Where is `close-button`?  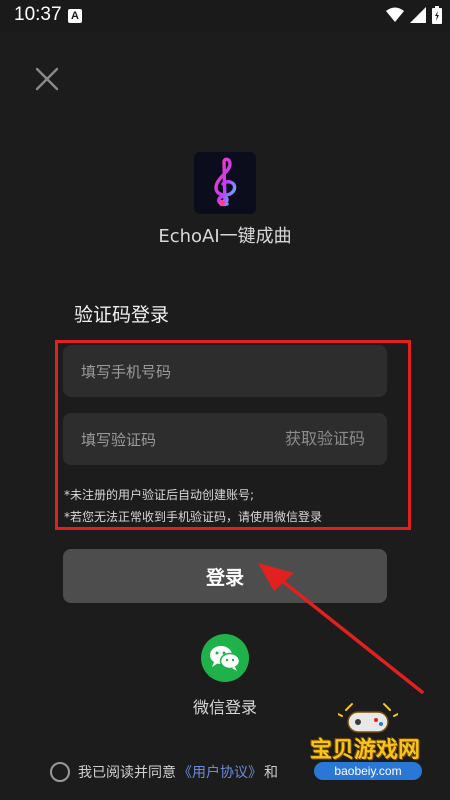
close-button is located at coordinates (47, 79).